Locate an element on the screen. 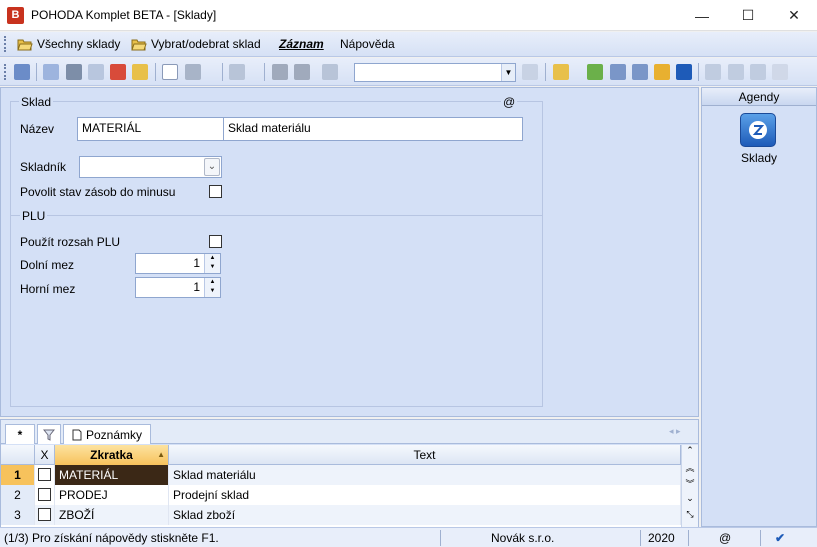 This screenshot has height=547, width=817. menubar-grip is located at coordinates (5, 44).